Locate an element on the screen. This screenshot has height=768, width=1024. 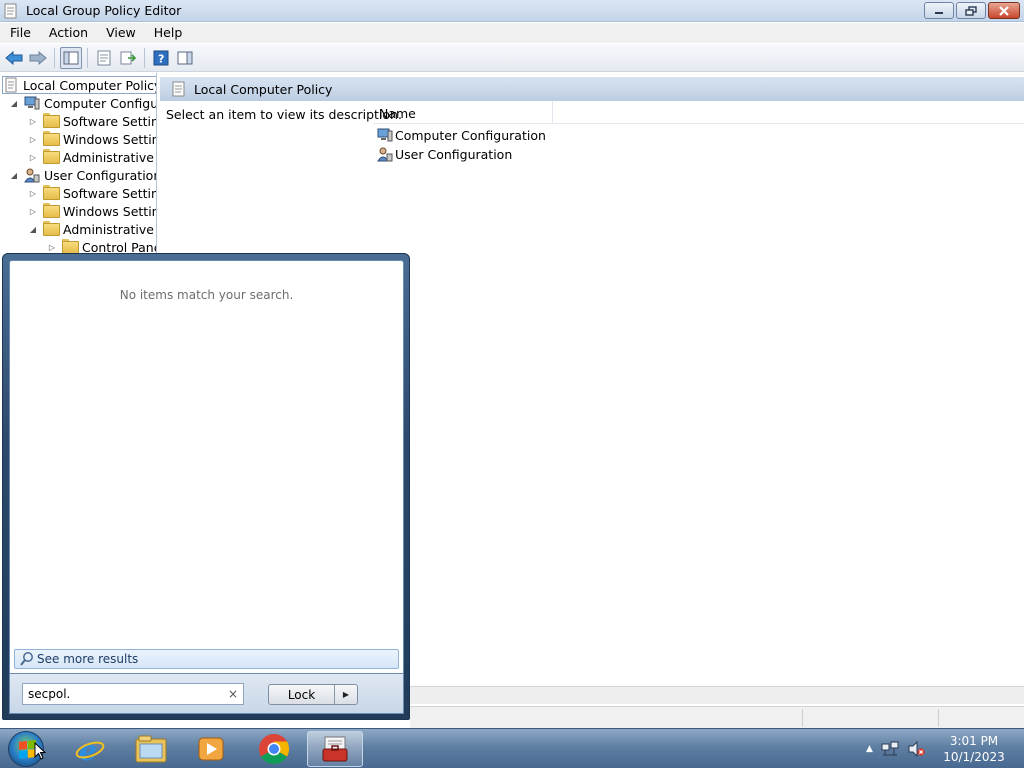
clock-time: 3:01 PM is located at coordinates (974, 741).